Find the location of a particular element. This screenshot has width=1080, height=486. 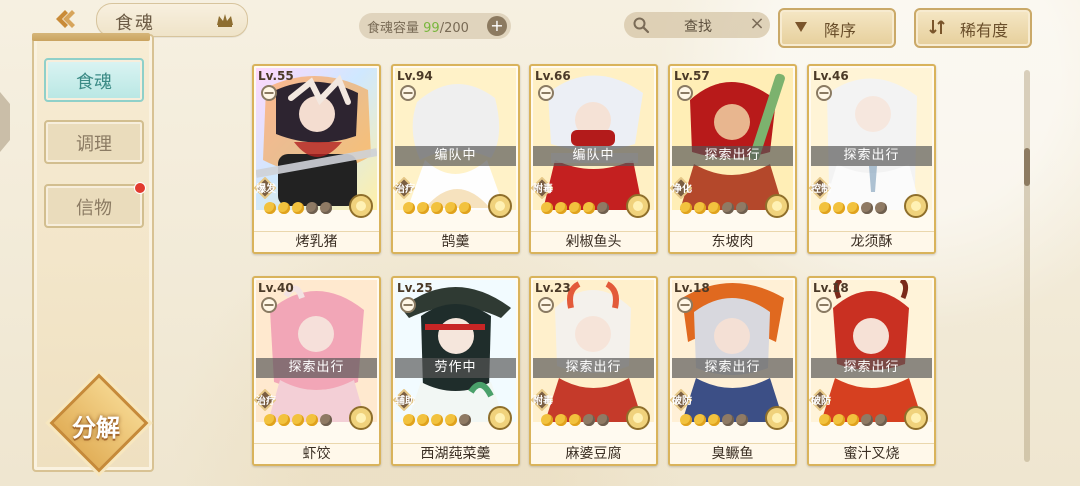

soul-card: Lv.18 探索出行 破防 蜜汁叉烧 is located at coordinates (871, 371).